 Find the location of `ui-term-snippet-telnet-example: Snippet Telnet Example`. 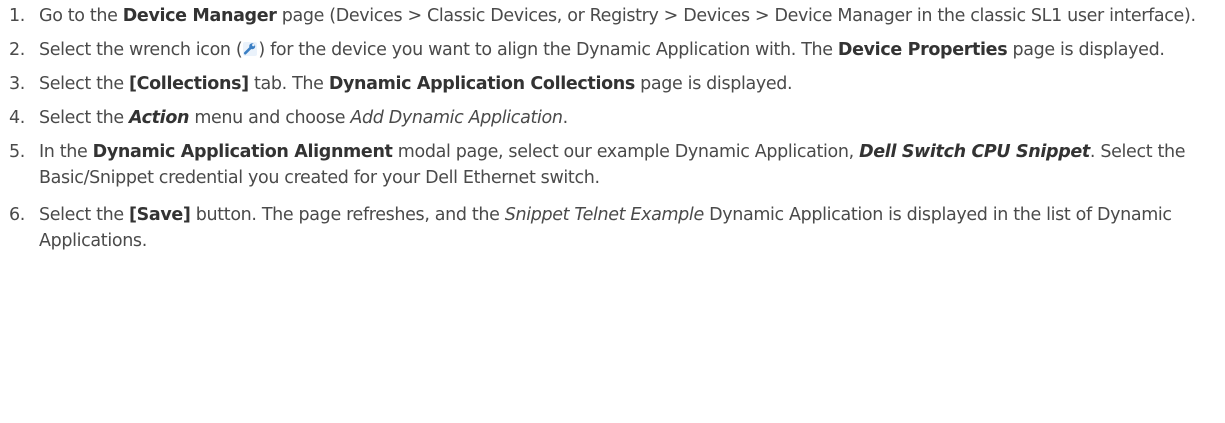

ui-term-snippet-telnet-example: Snippet Telnet Example is located at coordinates (607, 215).